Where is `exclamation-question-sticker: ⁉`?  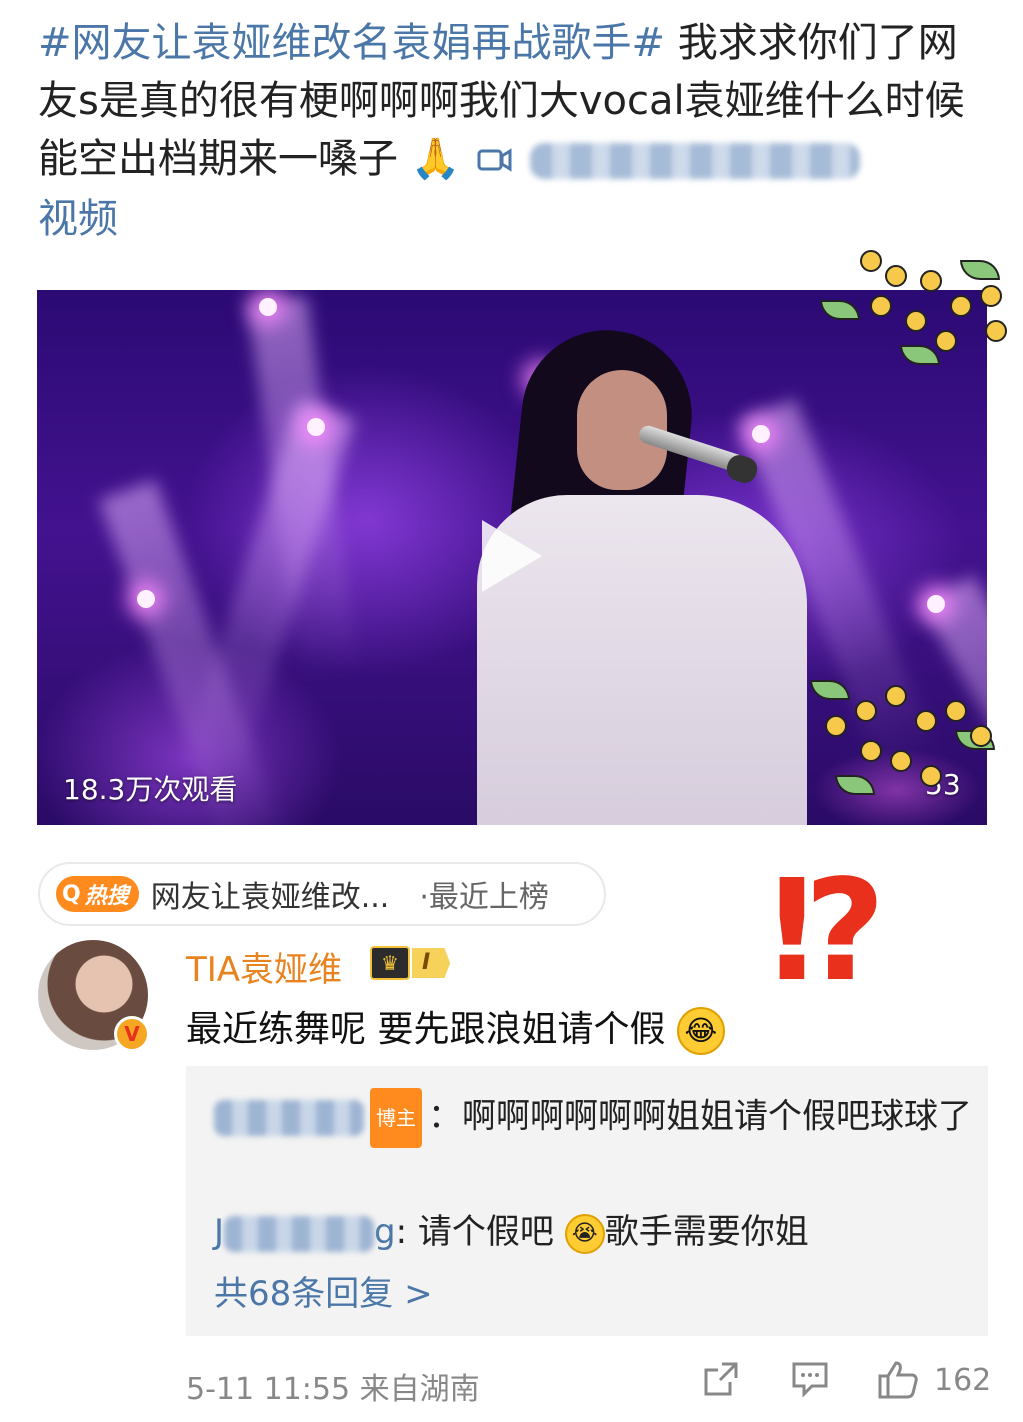
exclamation-question-sticker: ⁉ is located at coordinates (828, 931).